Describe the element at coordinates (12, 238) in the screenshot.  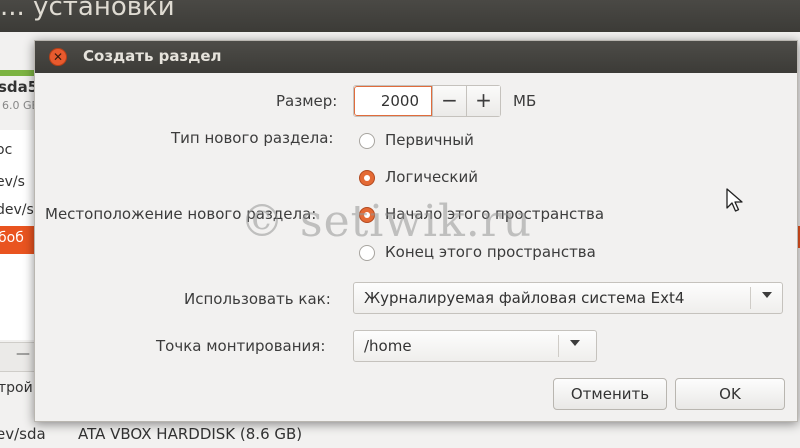
I see `partition-row-label: боб` at that location.